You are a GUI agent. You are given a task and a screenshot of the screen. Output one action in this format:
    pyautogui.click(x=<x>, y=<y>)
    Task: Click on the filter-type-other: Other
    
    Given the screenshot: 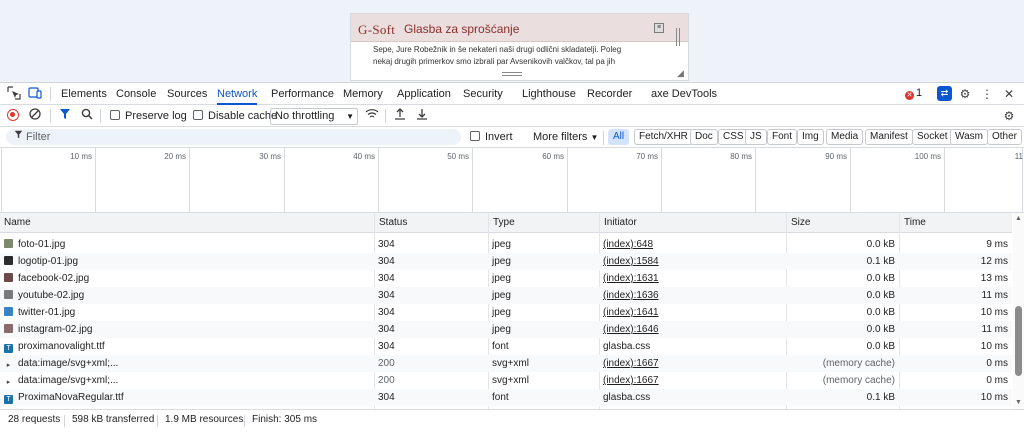 What is the action you would take?
    pyautogui.click(x=1005, y=137)
    